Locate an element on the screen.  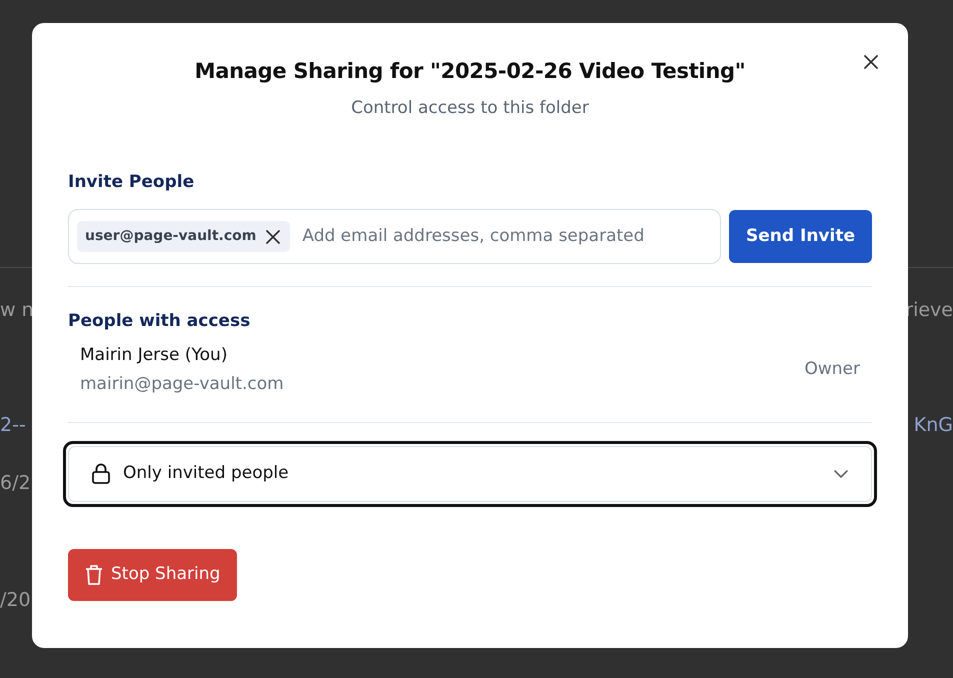
background-text: 6/2 is located at coordinates (15, 483).